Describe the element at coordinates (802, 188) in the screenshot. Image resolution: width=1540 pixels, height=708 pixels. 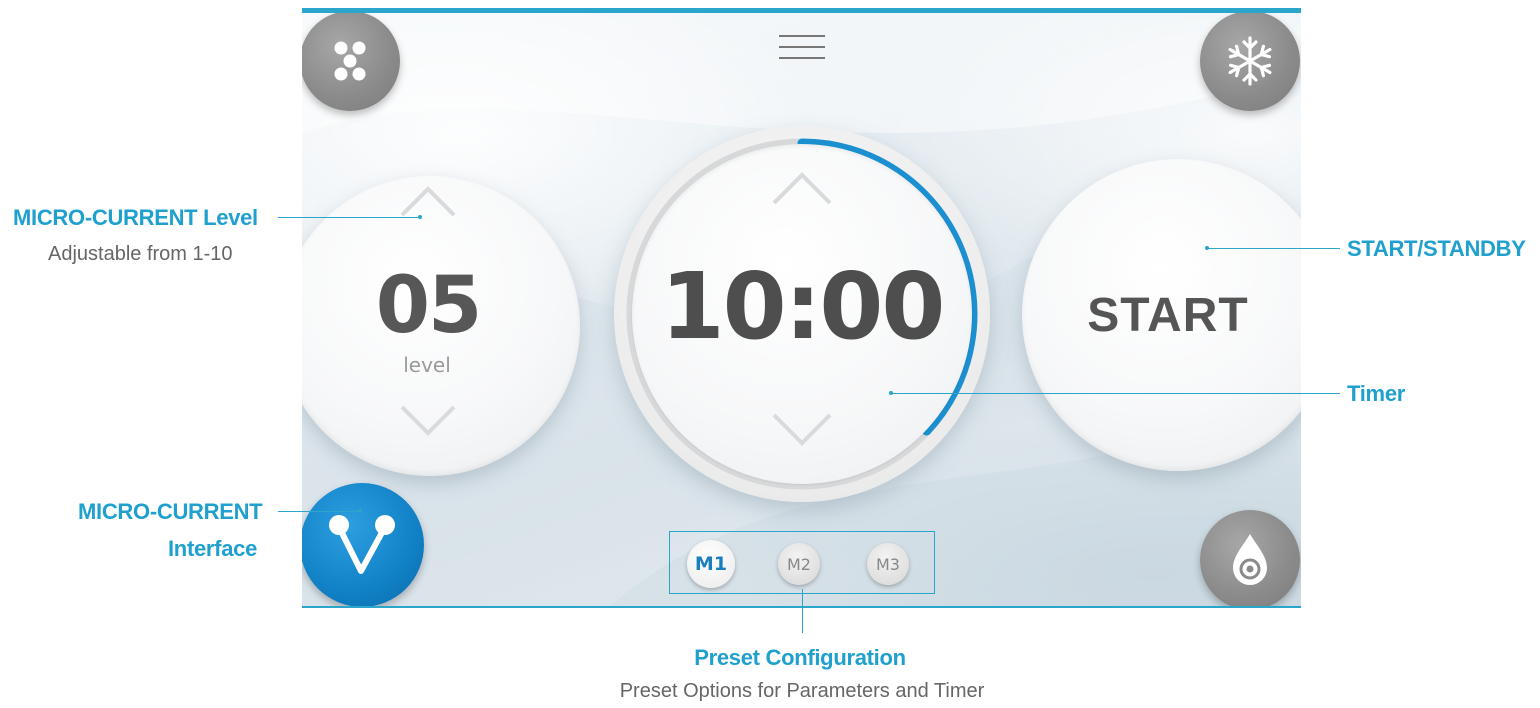
I see `timer-up-chevron-icon` at that location.